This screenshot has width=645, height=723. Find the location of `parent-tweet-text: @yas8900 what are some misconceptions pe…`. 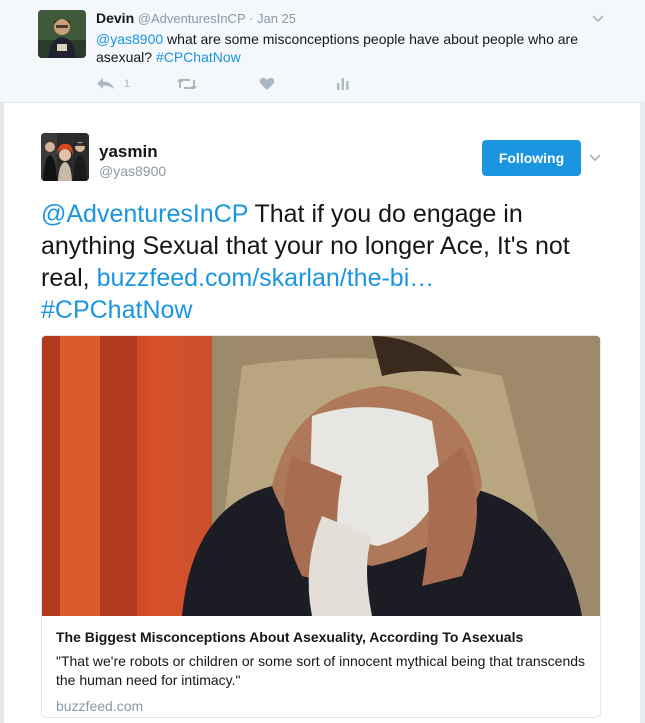

parent-tweet-text: @yas8900 what are some misconceptions pe… is located at coordinates (346, 48).